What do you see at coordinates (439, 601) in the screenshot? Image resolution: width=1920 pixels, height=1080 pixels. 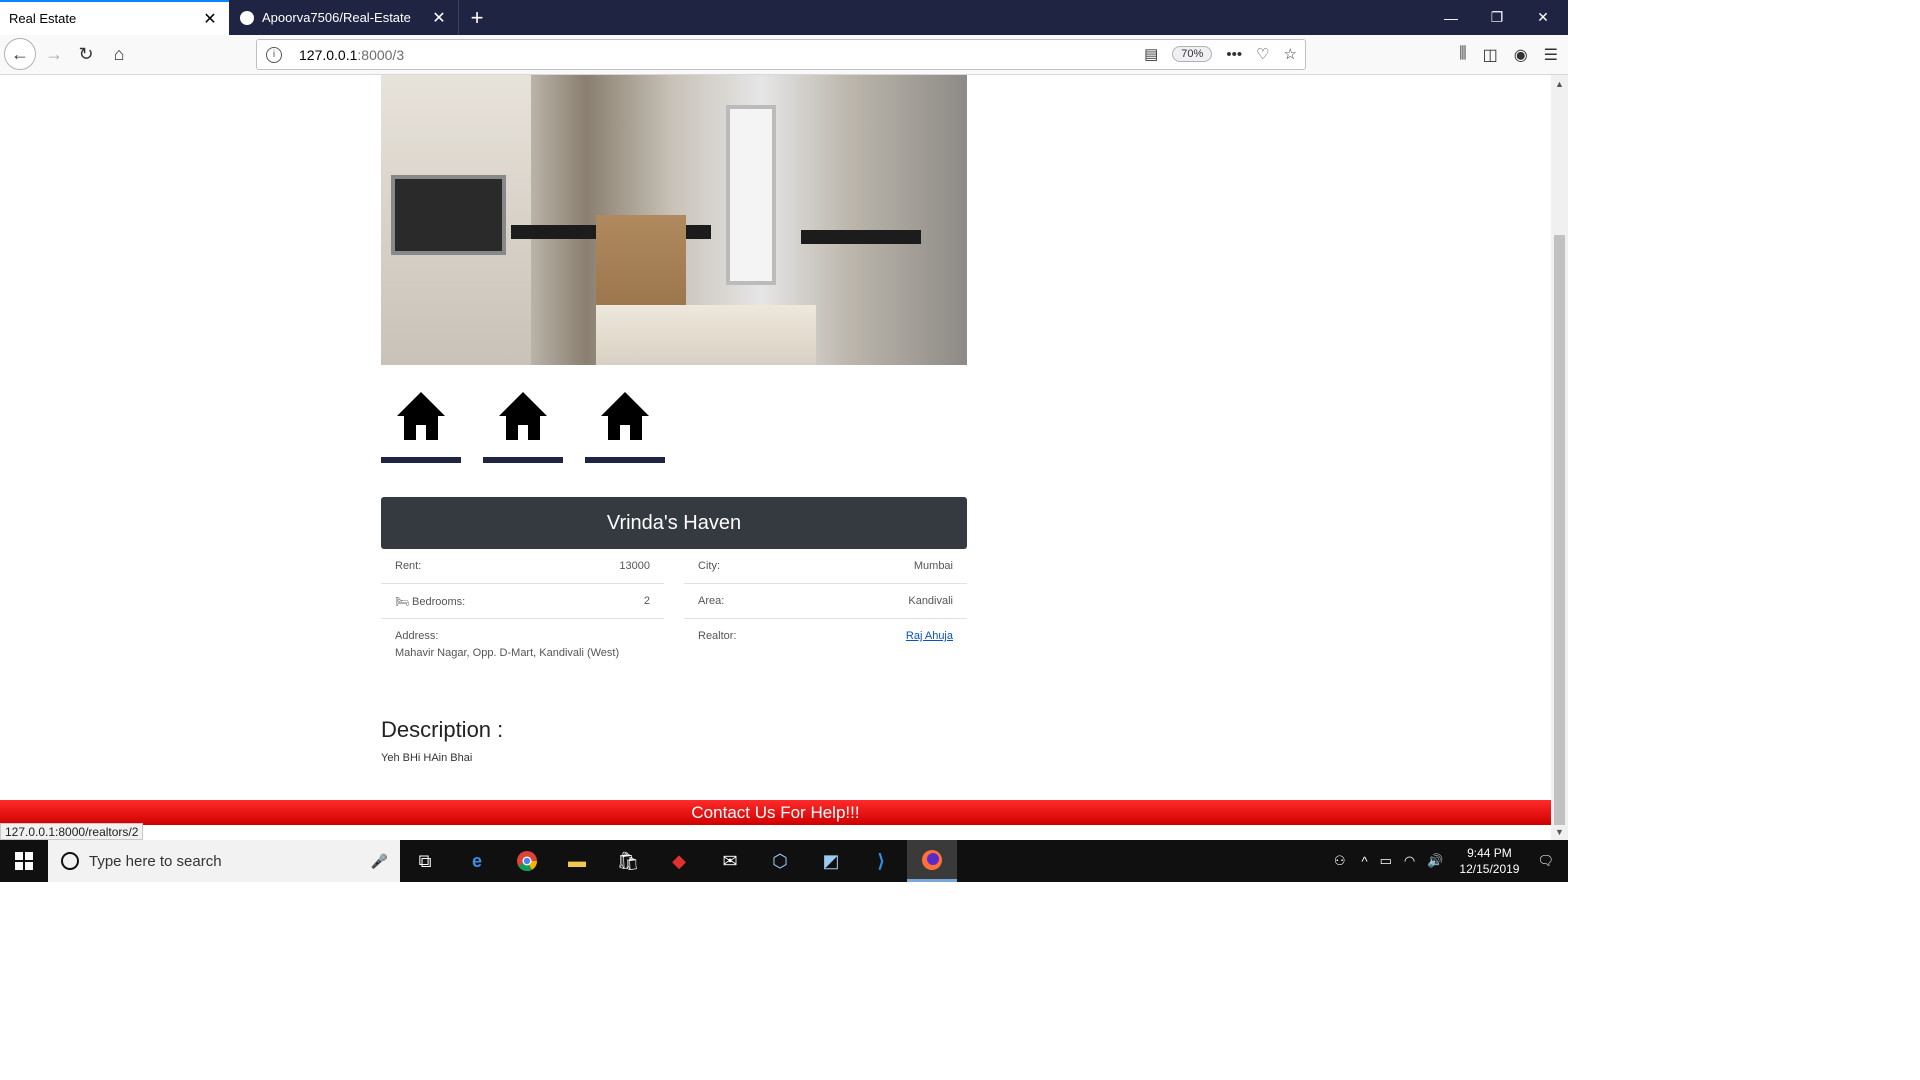 I see `bedrooms-label: Bedrooms:` at bounding box center [439, 601].